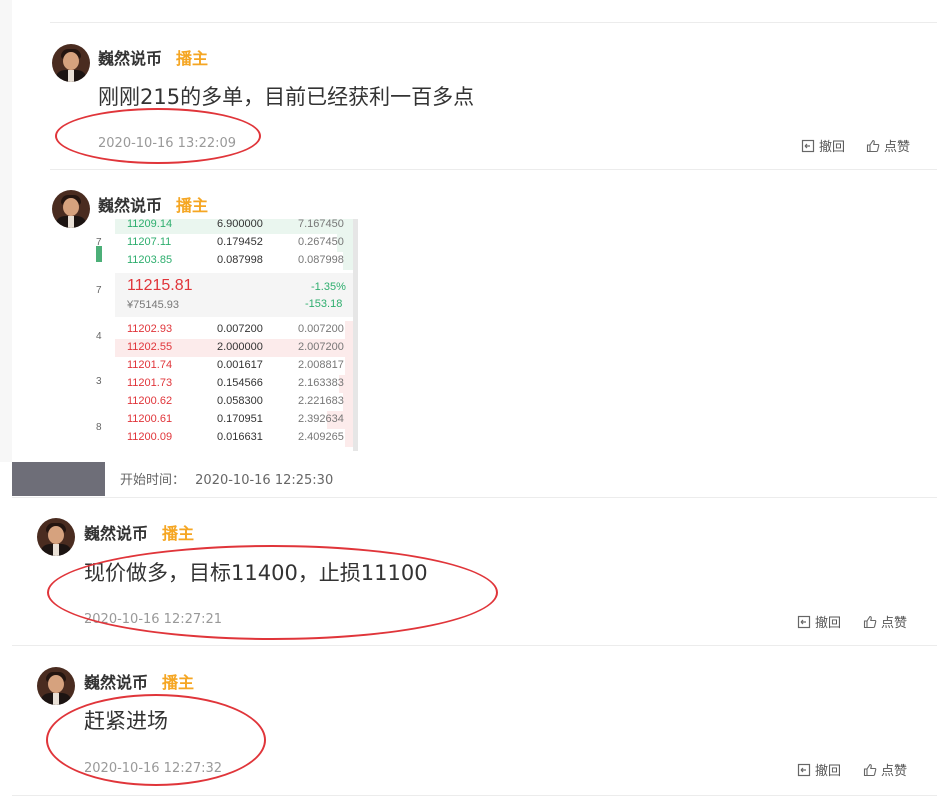  Describe the element at coordinates (321, 383) in the screenshot. I see `bid-total: 2.163383` at that location.